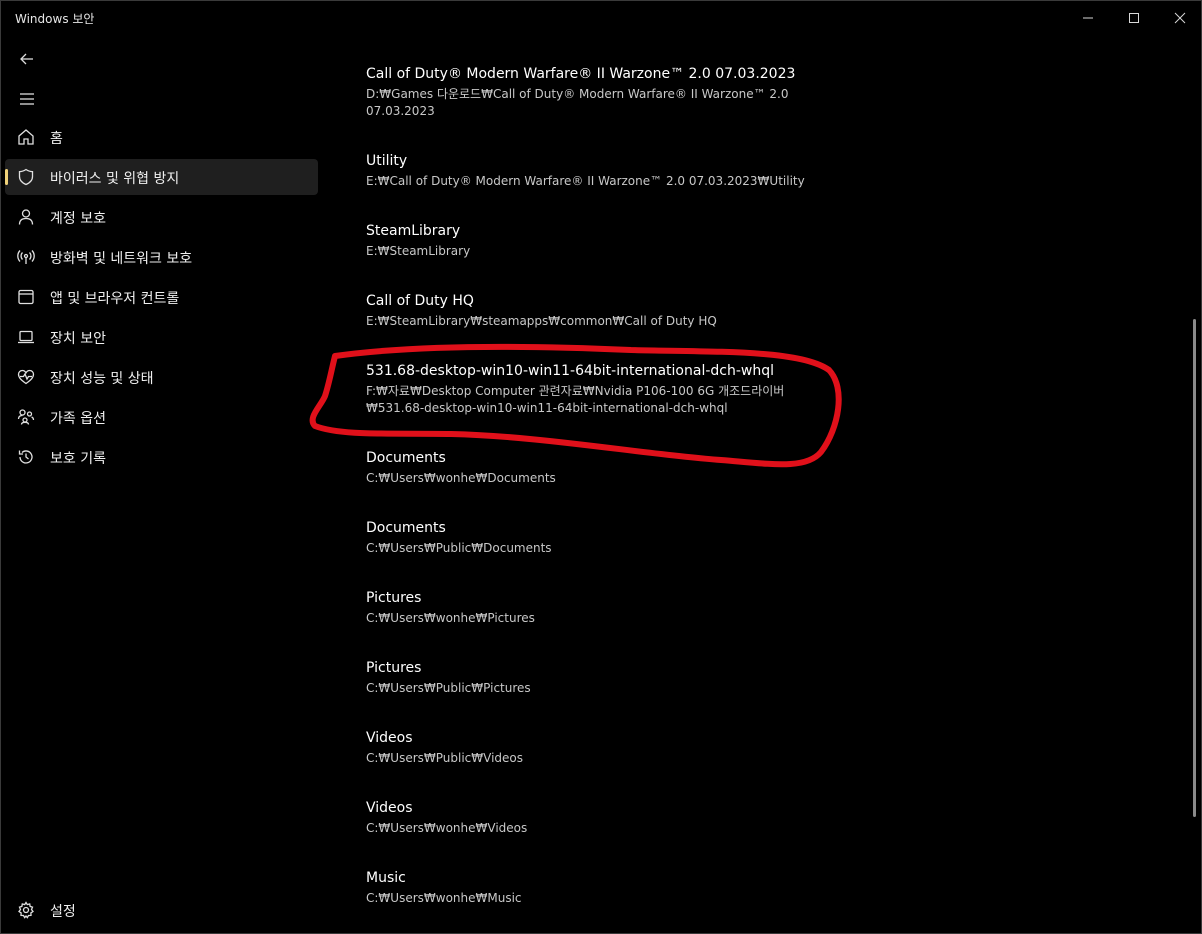 The width and height of the screenshot is (1202, 934). What do you see at coordinates (606, 608) in the screenshot?
I see `list-item: Pictures C:₩Users₩wonhe₩Pictures` at bounding box center [606, 608].